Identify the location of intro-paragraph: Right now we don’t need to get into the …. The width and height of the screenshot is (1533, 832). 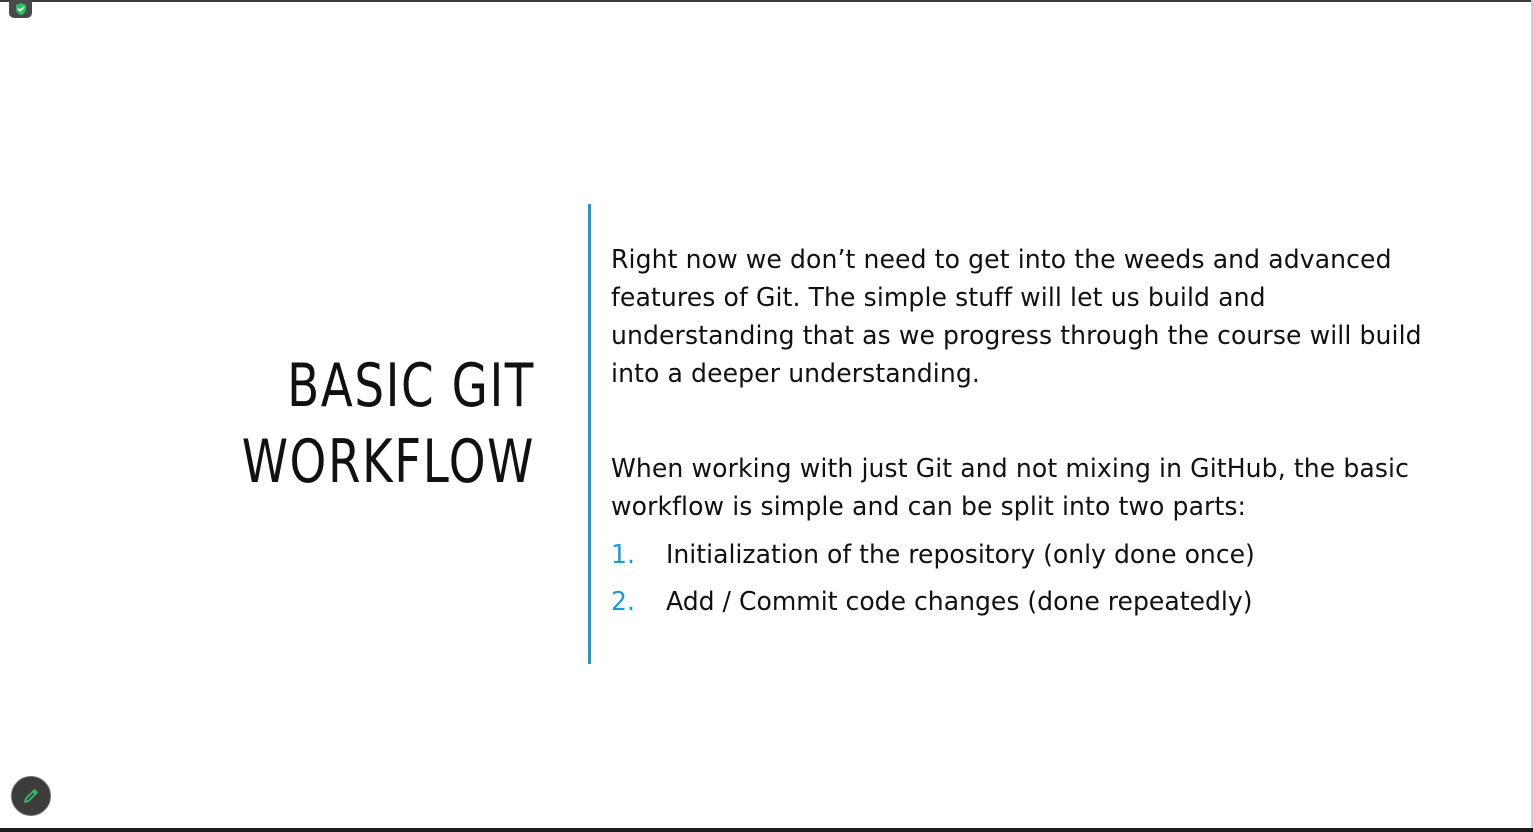
(1047, 317).